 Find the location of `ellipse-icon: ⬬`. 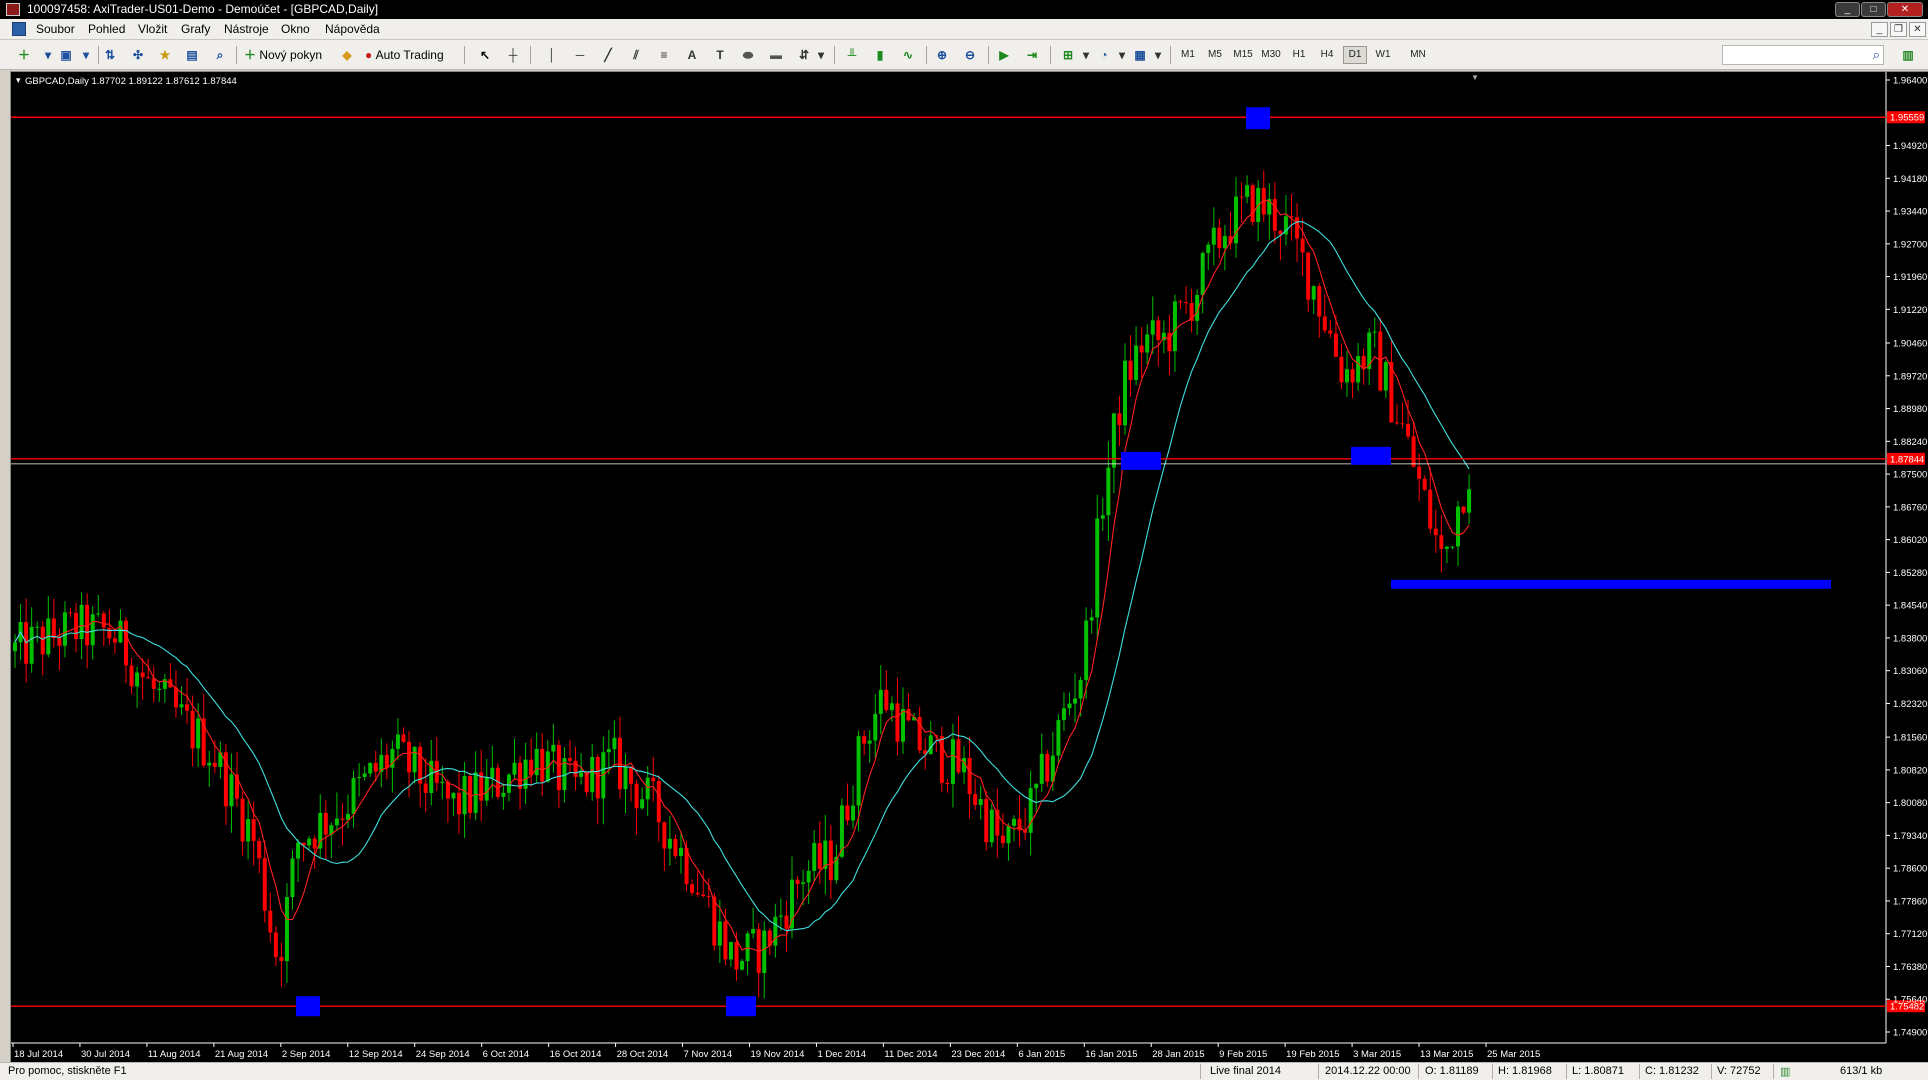

ellipse-icon: ⬬ is located at coordinates (748, 55).